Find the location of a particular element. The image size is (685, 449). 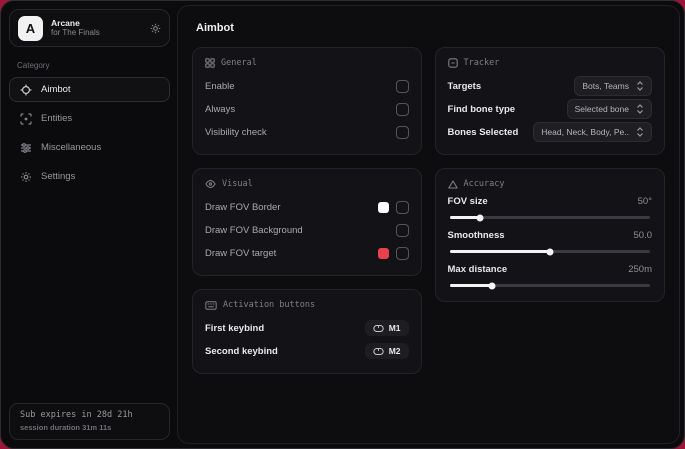

setting-row-second-keybind: Second keybind M2 is located at coordinates (307, 351).